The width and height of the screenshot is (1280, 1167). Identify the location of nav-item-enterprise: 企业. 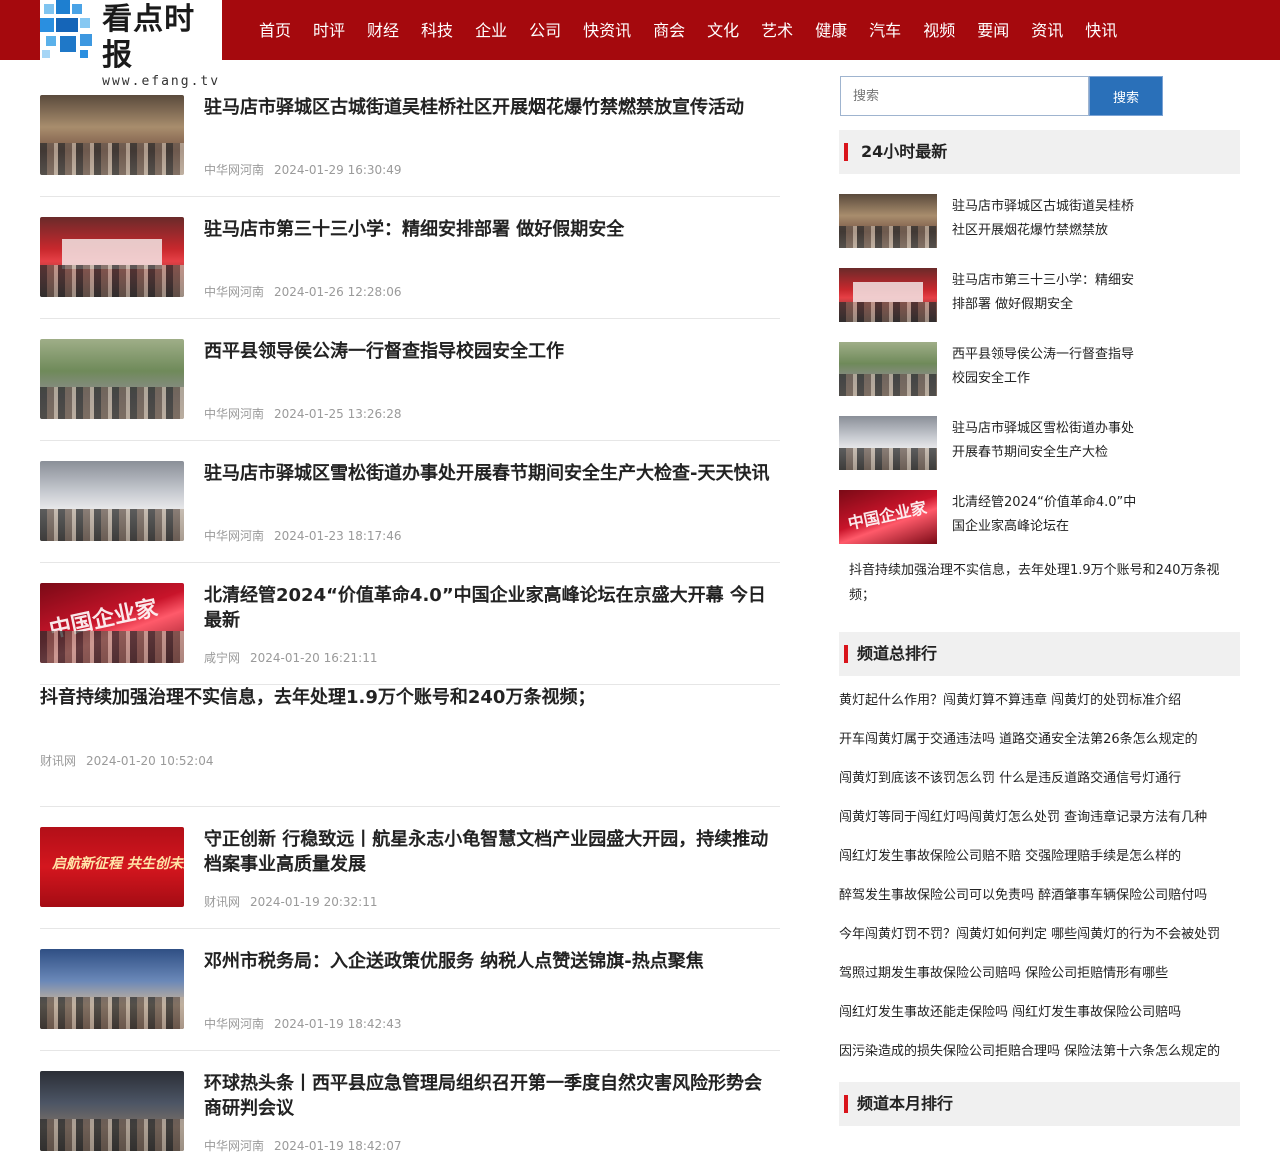
(491, 30).